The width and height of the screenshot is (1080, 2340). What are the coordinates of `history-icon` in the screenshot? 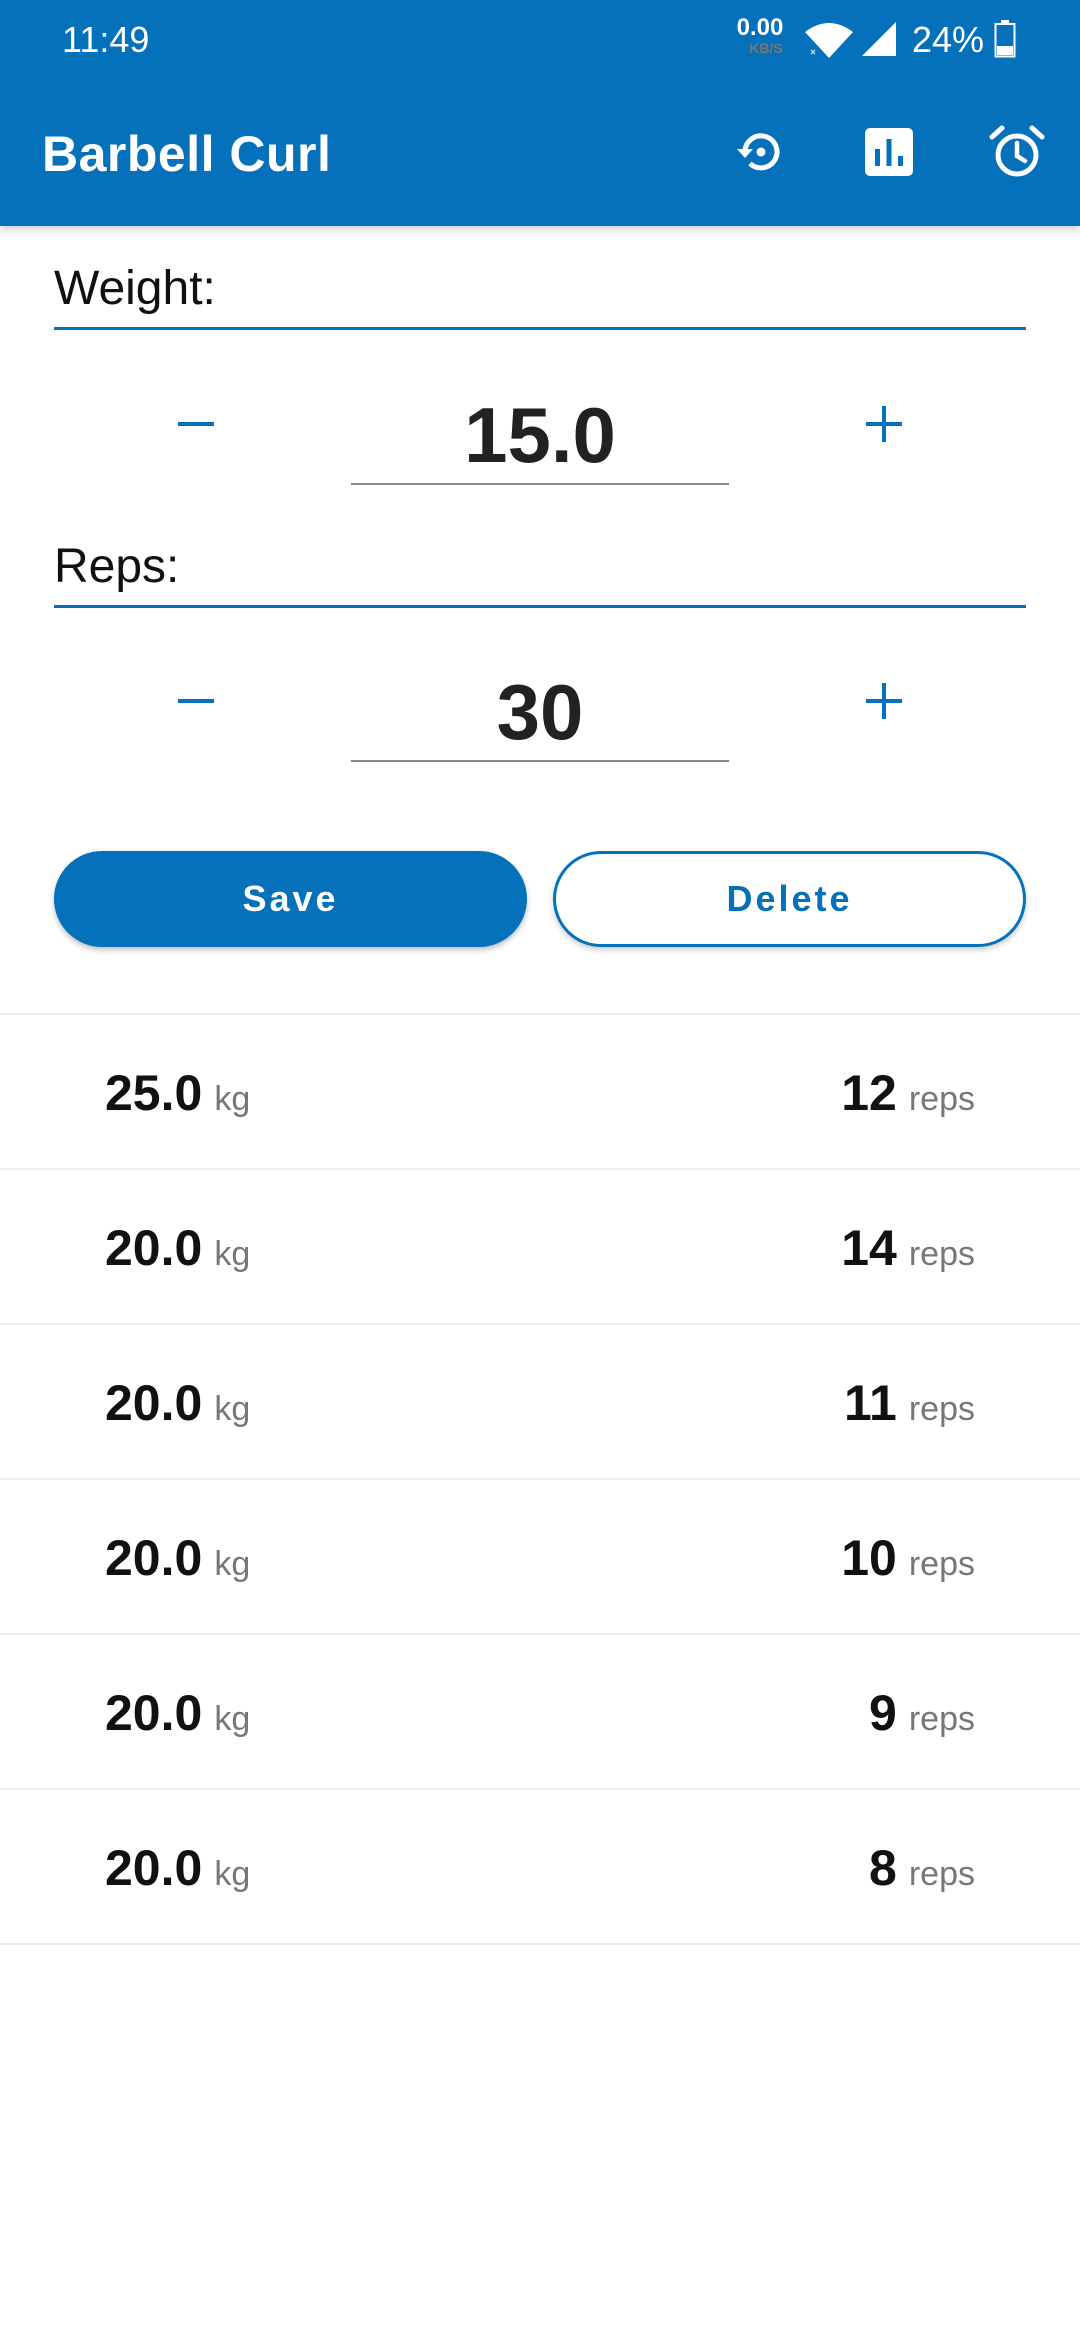 It's located at (758, 152).